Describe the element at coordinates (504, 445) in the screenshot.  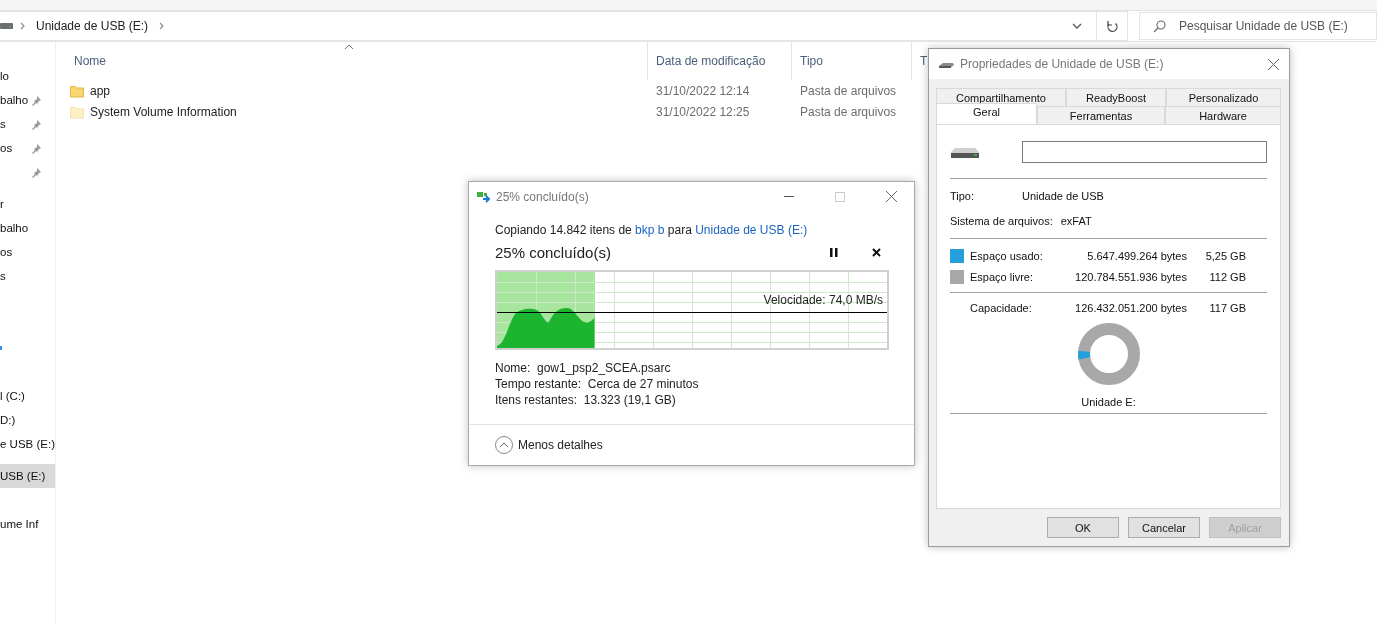
I see `chevron-up-icon` at that location.